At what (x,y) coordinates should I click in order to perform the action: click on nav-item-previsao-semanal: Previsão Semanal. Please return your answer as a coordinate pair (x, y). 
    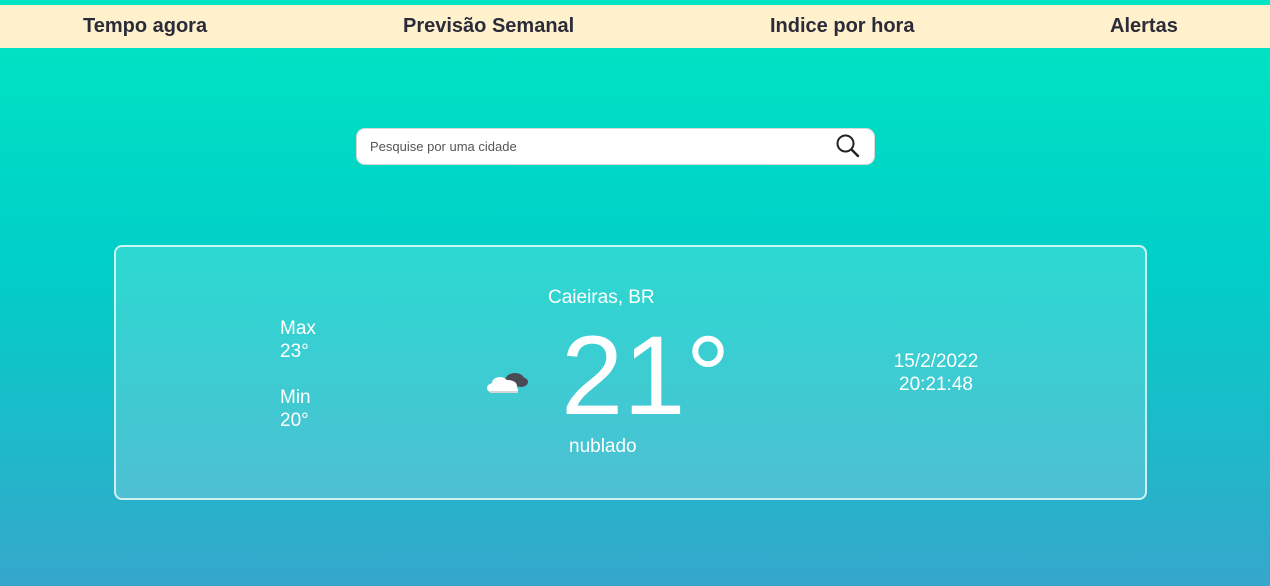
    Looking at the image, I should click on (488, 26).